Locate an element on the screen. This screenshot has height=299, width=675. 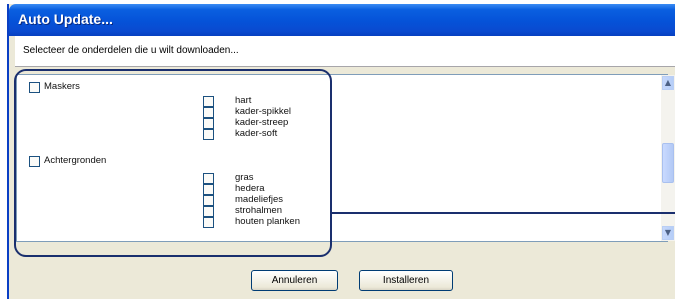
chevron-up-icon: ▲ is located at coordinates (668, 82).